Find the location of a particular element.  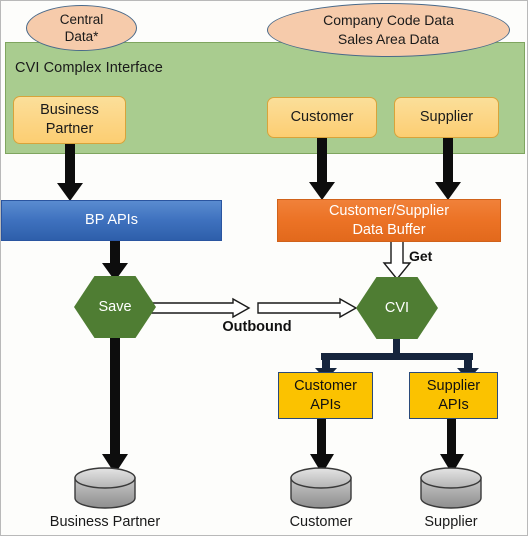

db-caption-business-partner: Business Partner is located at coordinates (105, 522).